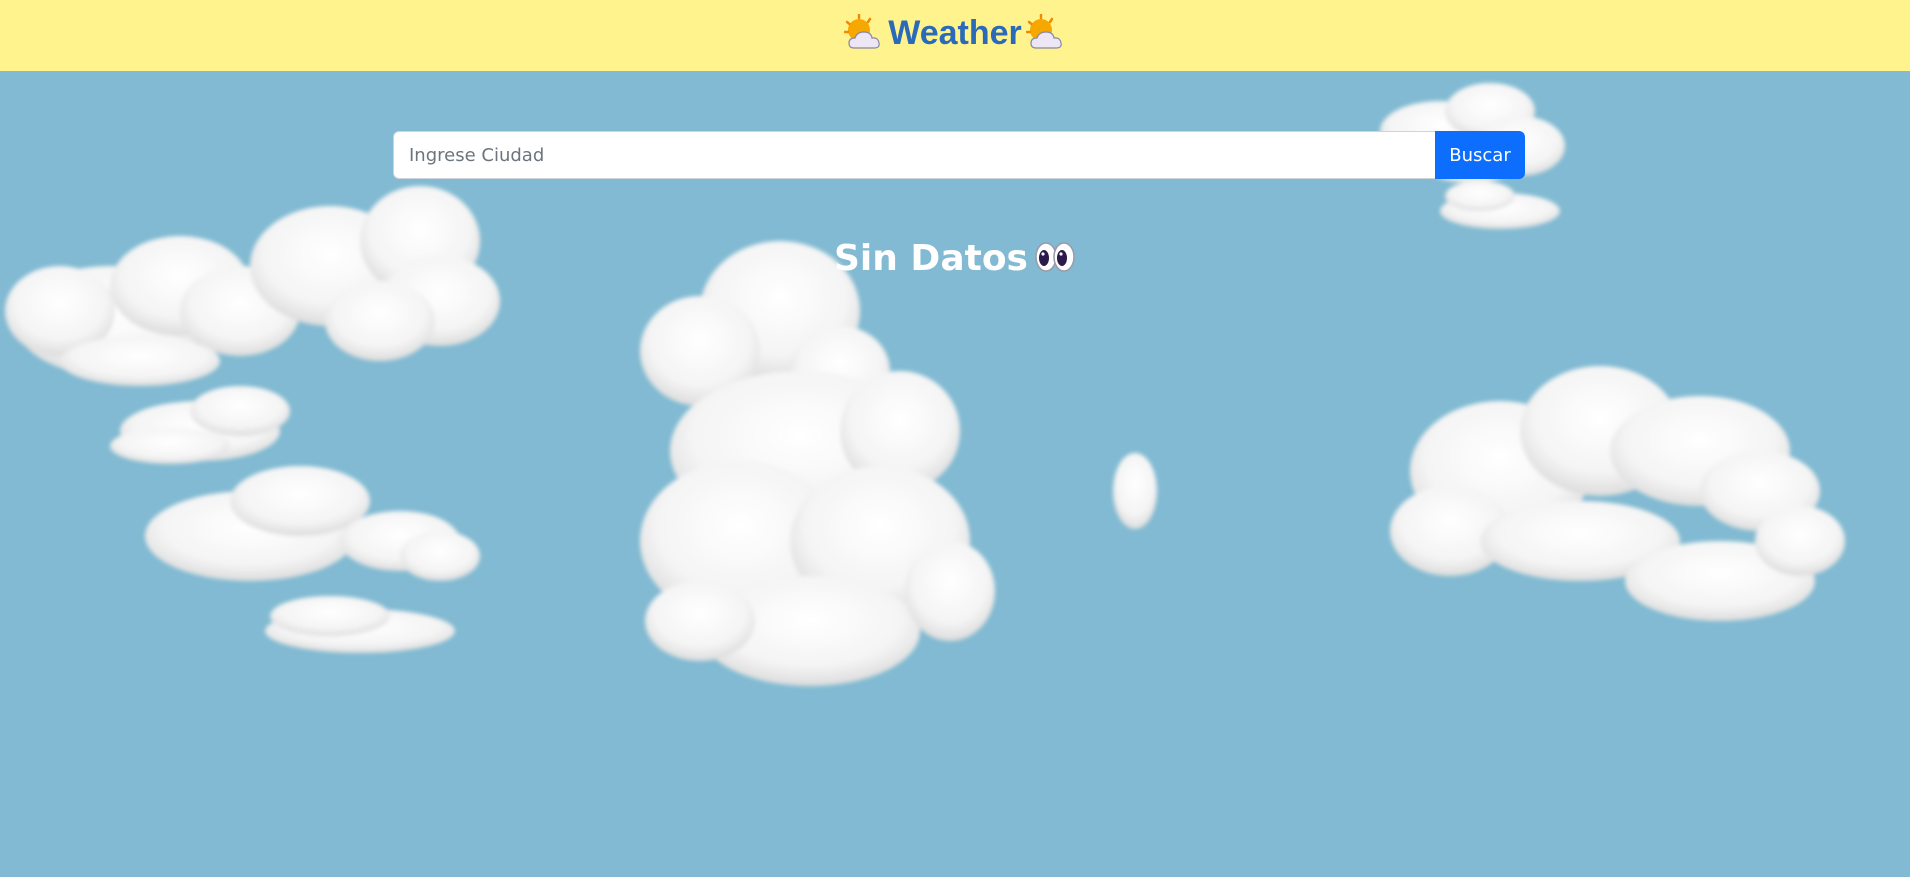 The width and height of the screenshot is (1910, 877). I want to click on eyes-icon, so click(1055, 259).